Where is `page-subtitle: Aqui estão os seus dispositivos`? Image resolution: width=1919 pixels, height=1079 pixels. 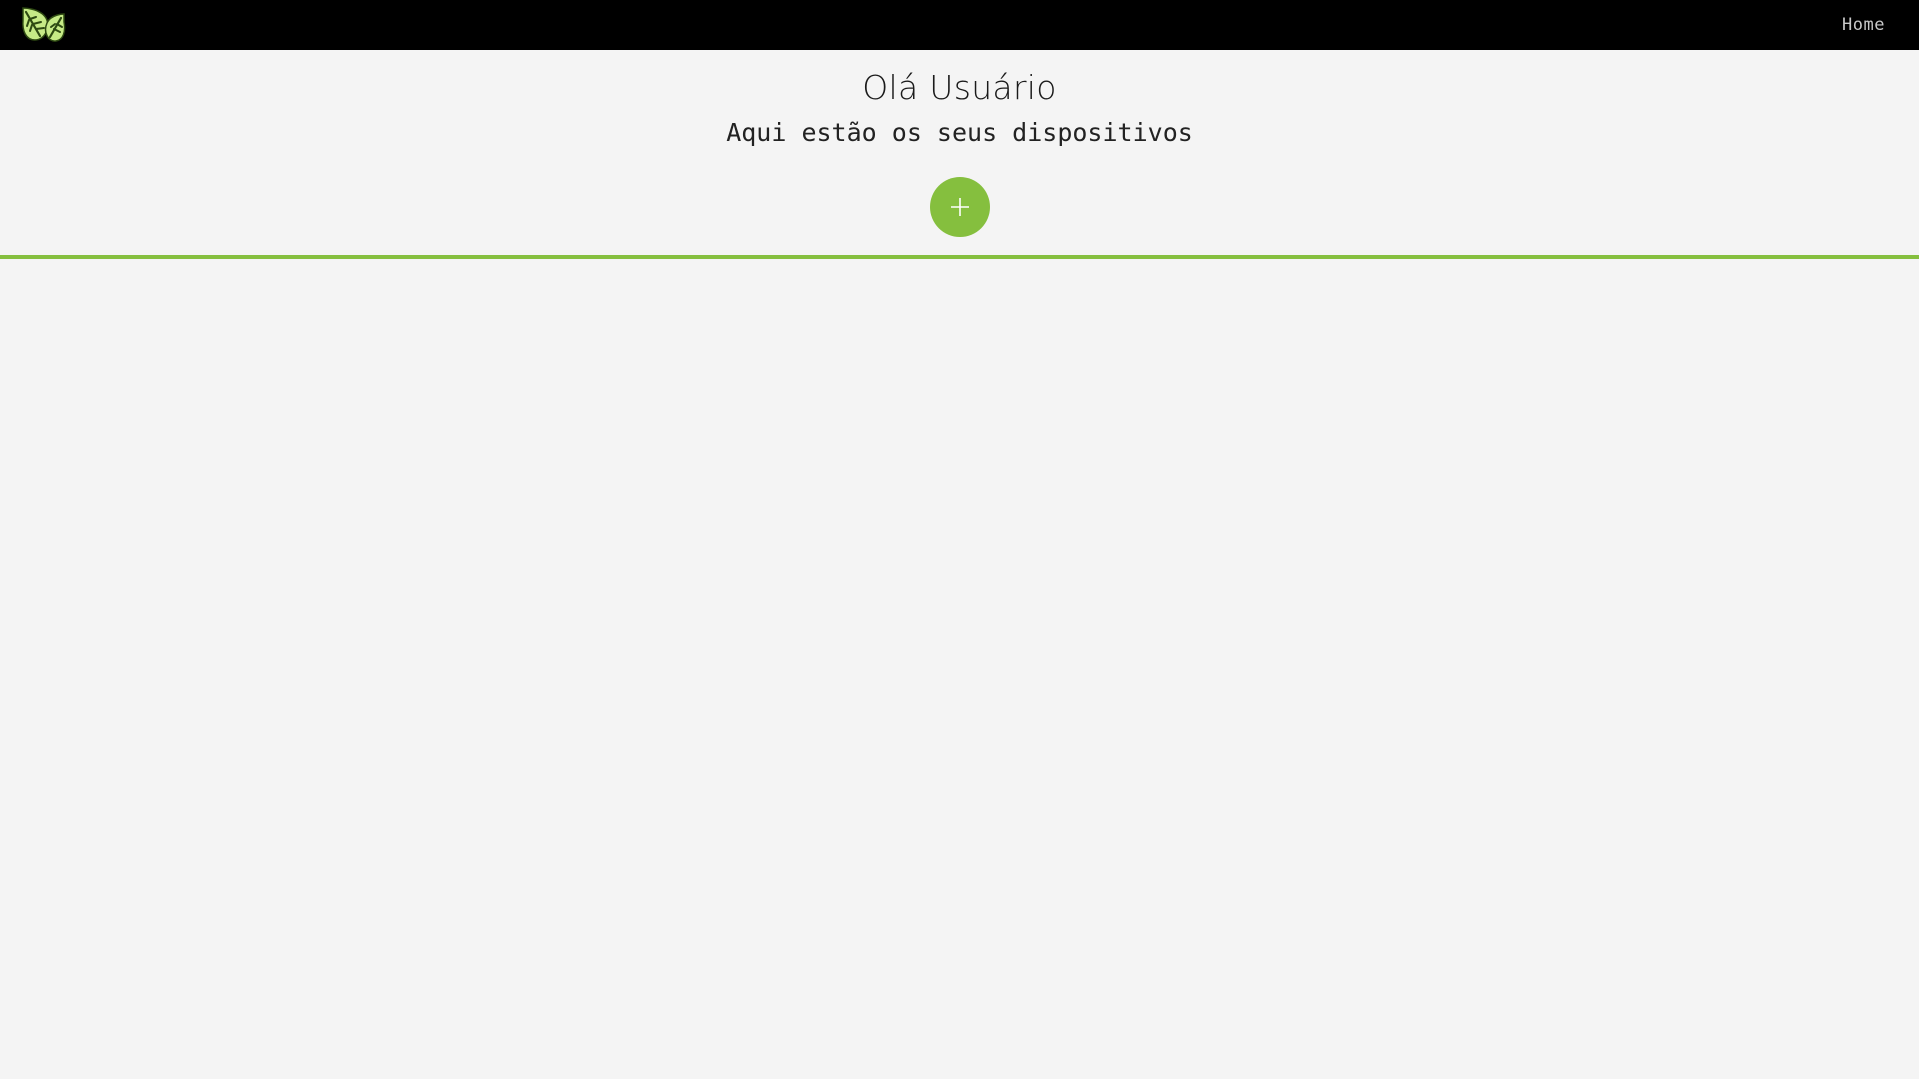
page-subtitle: Aqui estão os seus dispositivos is located at coordinates (959, 132).